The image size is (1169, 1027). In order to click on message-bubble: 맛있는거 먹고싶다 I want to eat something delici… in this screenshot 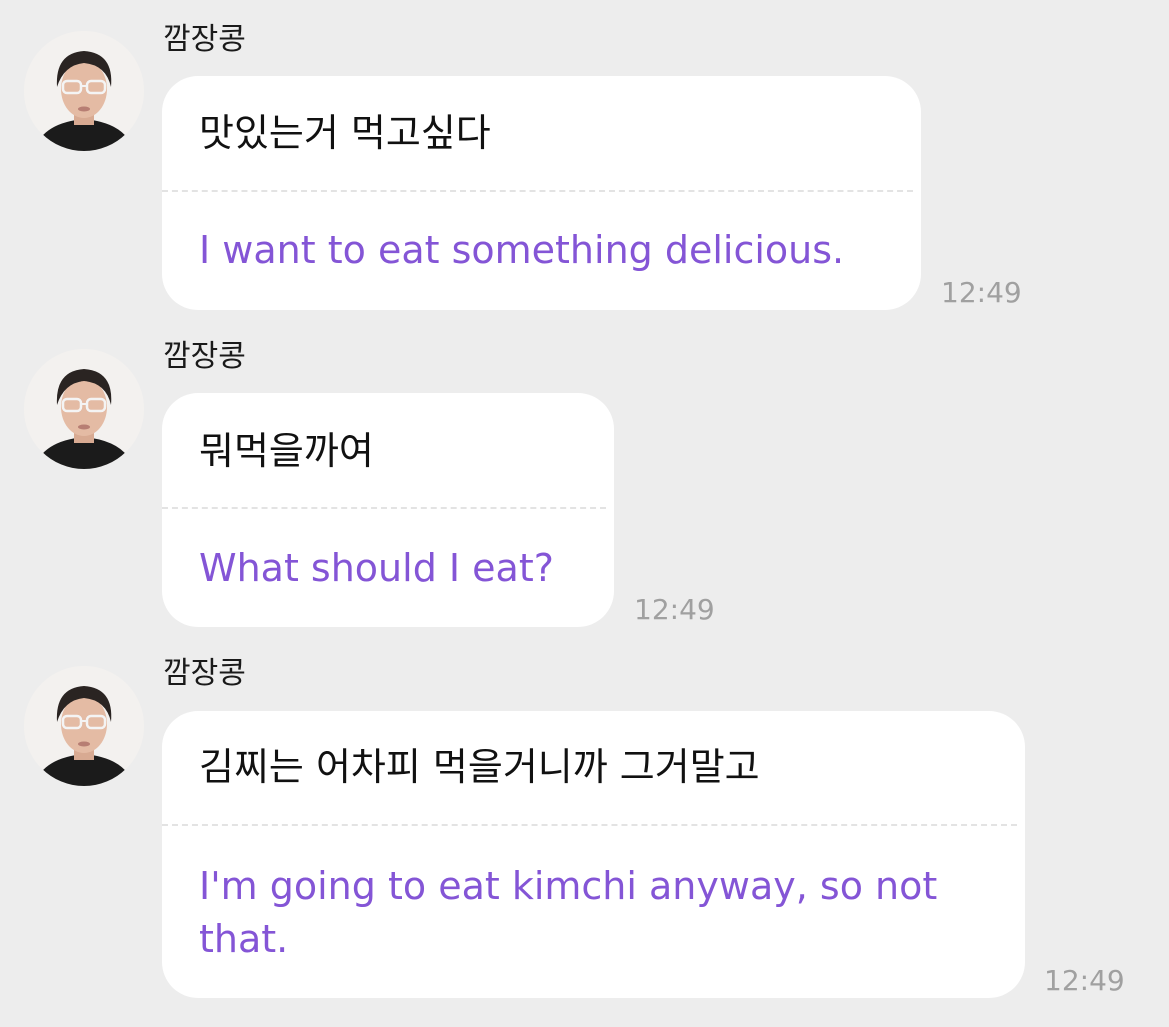, I will do `click(541, 193)`.